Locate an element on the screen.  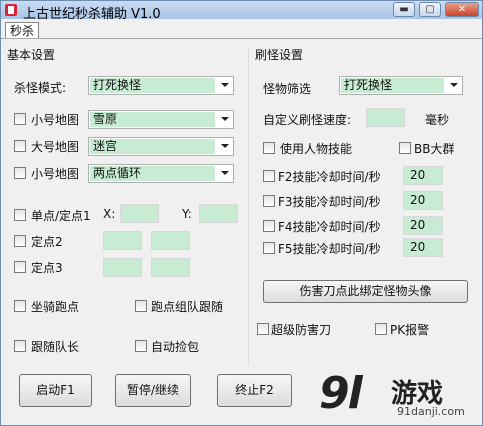
big-map-label: 大号地图 is located at coordinates (55, 147).